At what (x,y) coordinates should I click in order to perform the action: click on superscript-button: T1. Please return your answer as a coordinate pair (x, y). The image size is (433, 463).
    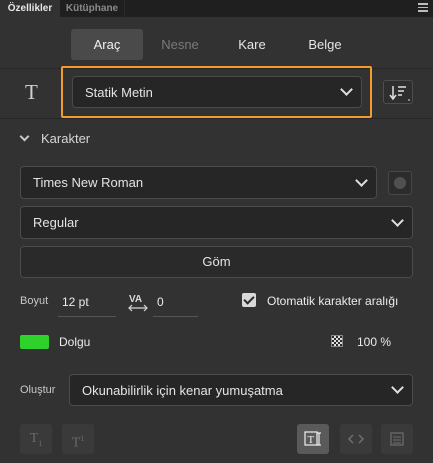
    Looking at the image, I should click on (78, 439).